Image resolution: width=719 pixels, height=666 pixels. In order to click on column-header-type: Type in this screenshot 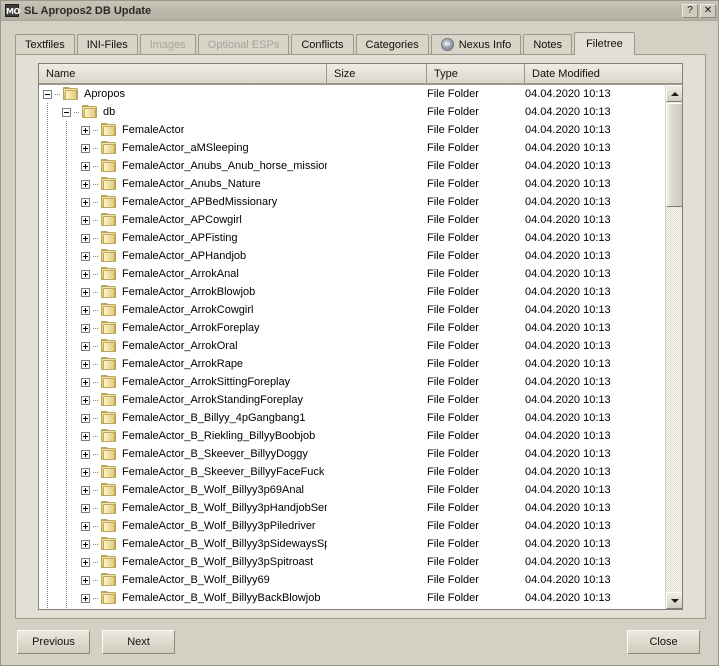, I will do `click(476, 74)`.